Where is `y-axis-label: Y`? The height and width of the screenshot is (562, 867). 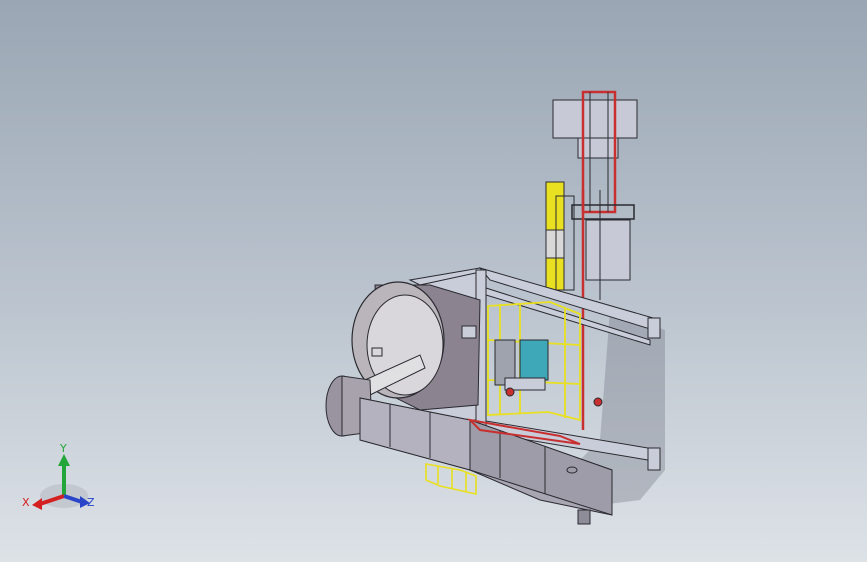 y-axis-label: Y is located at coordinates (63, 448).